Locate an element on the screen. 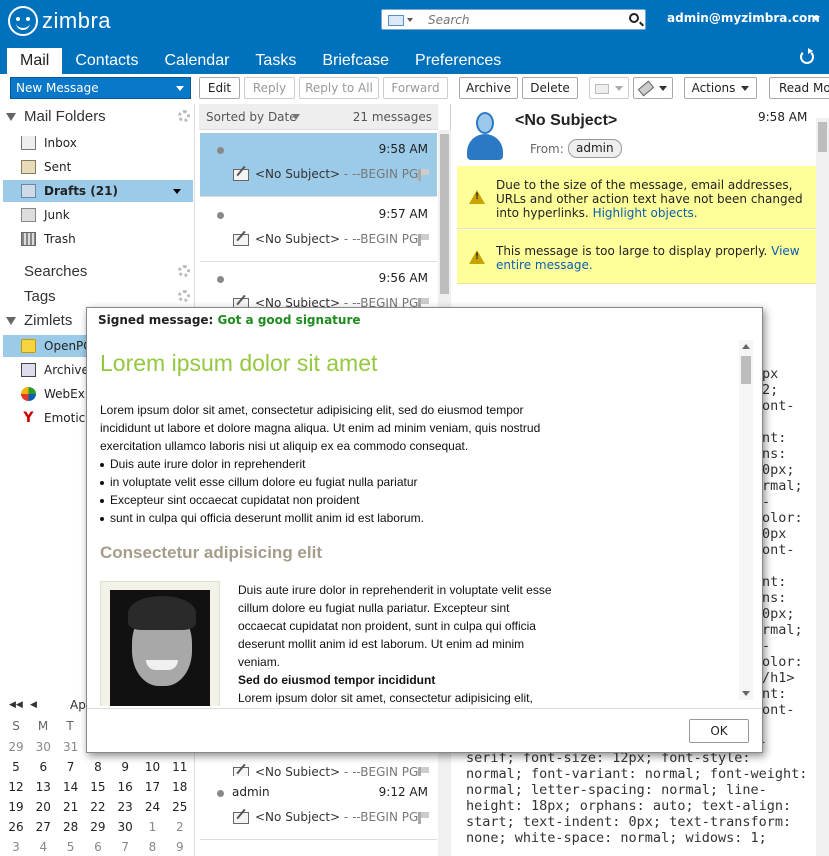 Image resolution: width=829 pixels, height=856 pixels. new-message-button: New Message is located at coordinates (100, 88).